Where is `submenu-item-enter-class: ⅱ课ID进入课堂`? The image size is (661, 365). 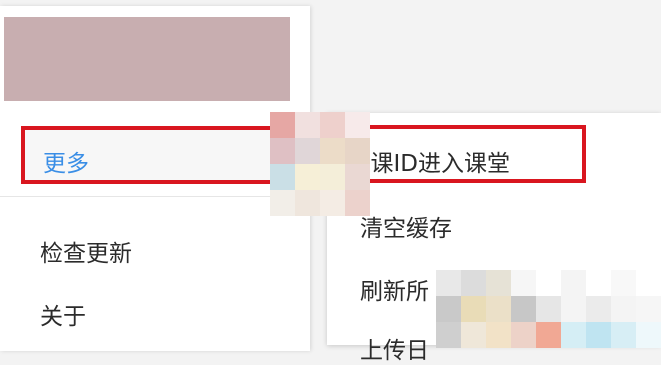 submenu-item-enter-class: ⅱ课ID进入课堂 is located at coordinates (435, 161).